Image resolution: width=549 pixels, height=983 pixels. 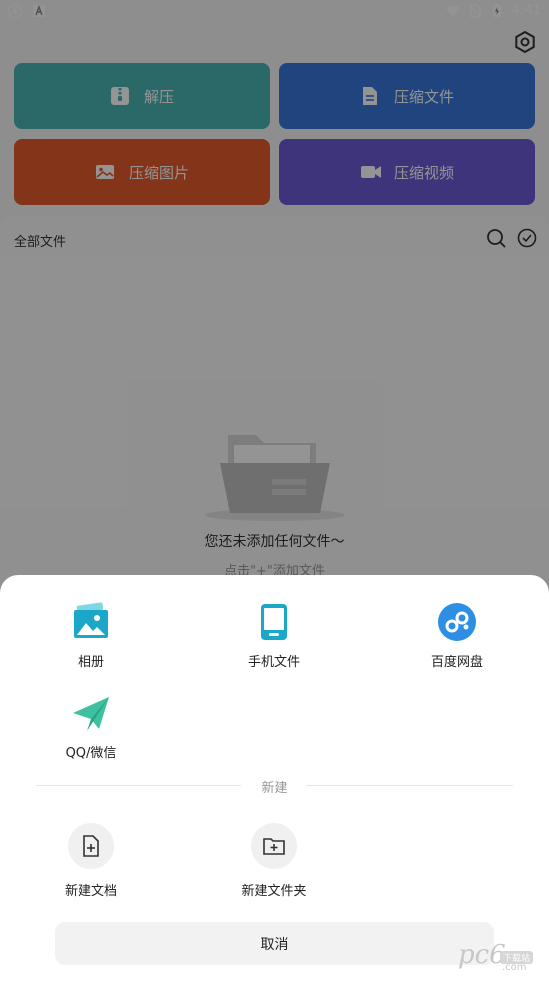 What do you see at coordinates (274, 891) in the screenshot?
I see `new-folder-label: 新建文件夹` at bounding box center [274, 891].